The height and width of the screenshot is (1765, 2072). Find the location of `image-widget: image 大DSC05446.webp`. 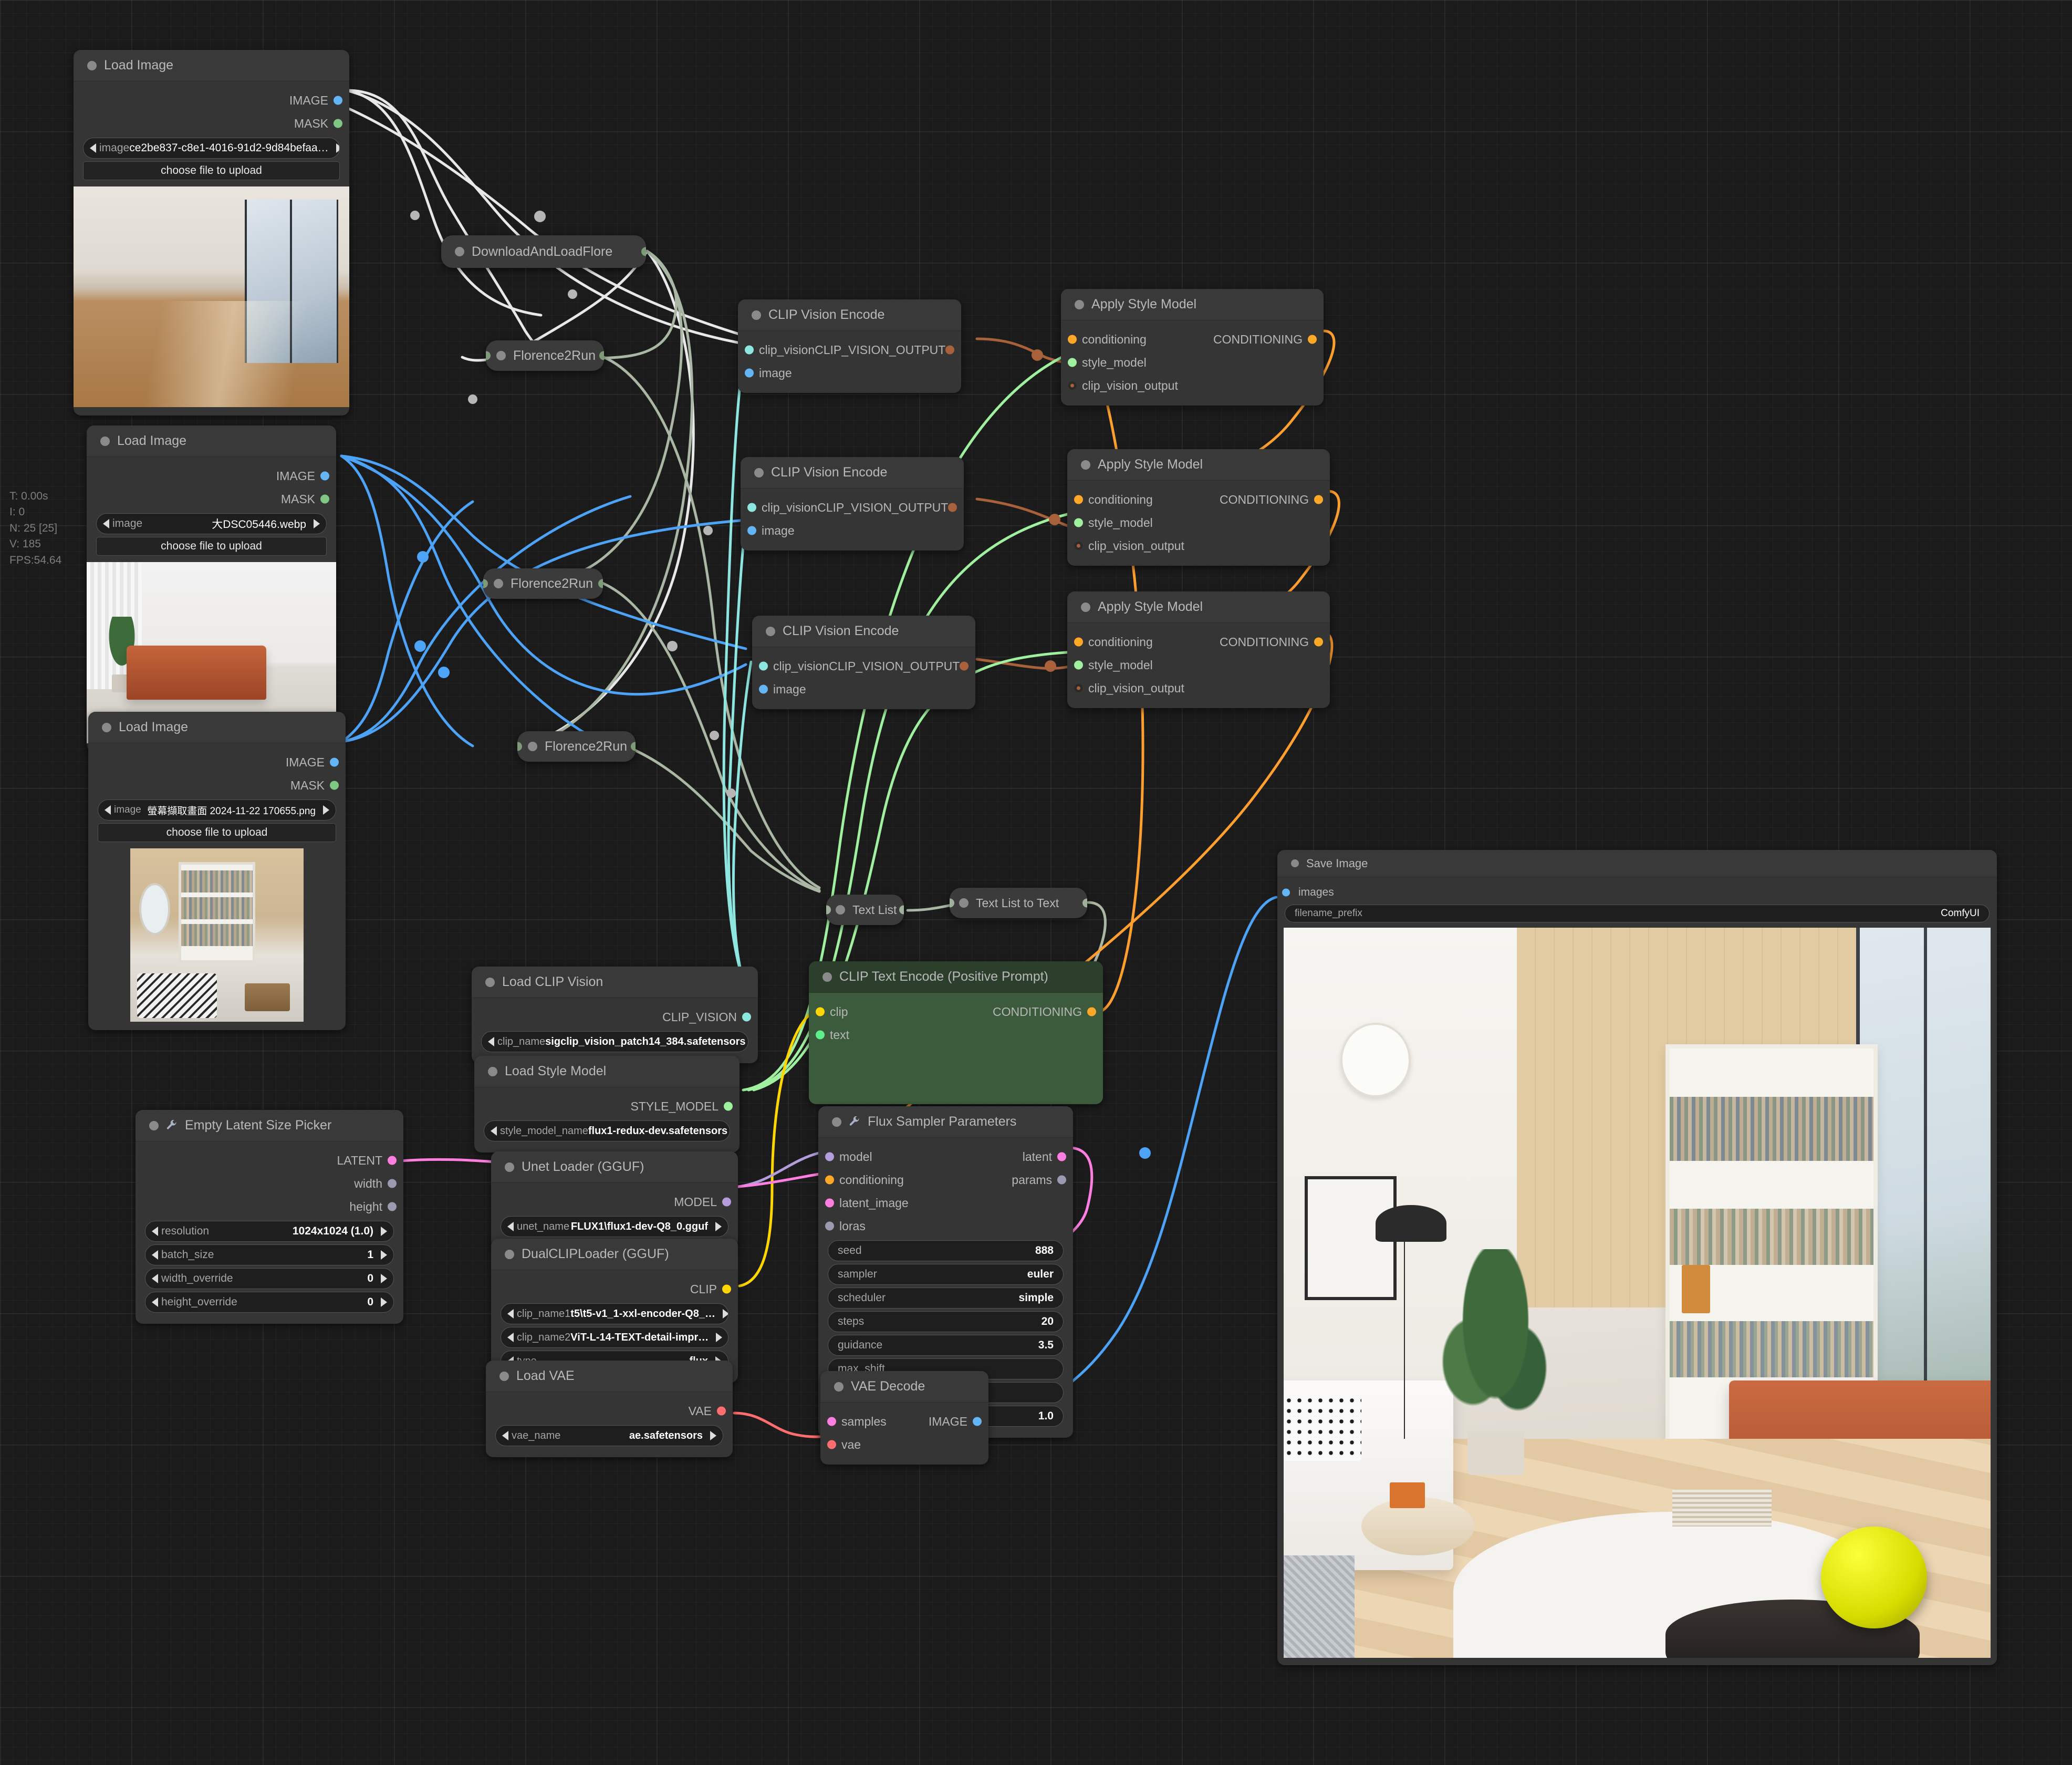

image-widget: image 大DSC05446.webp is located at coordinates (212, 523).